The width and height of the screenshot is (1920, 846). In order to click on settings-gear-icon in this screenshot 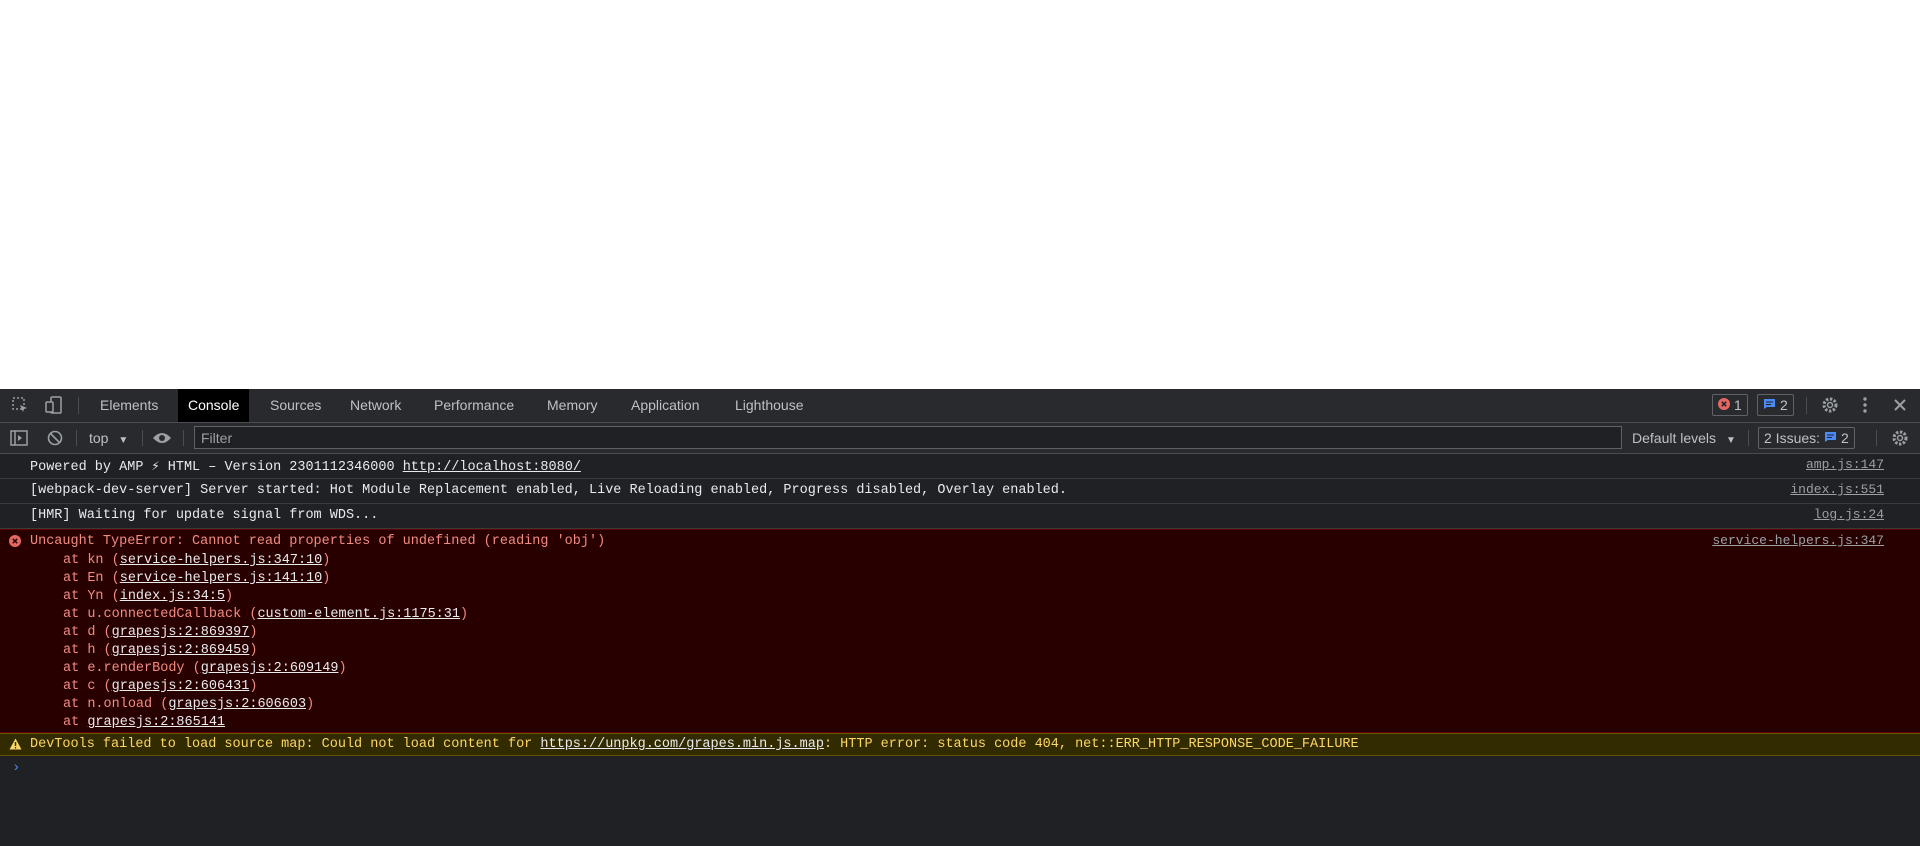, I will do `click(1830, 405)`.